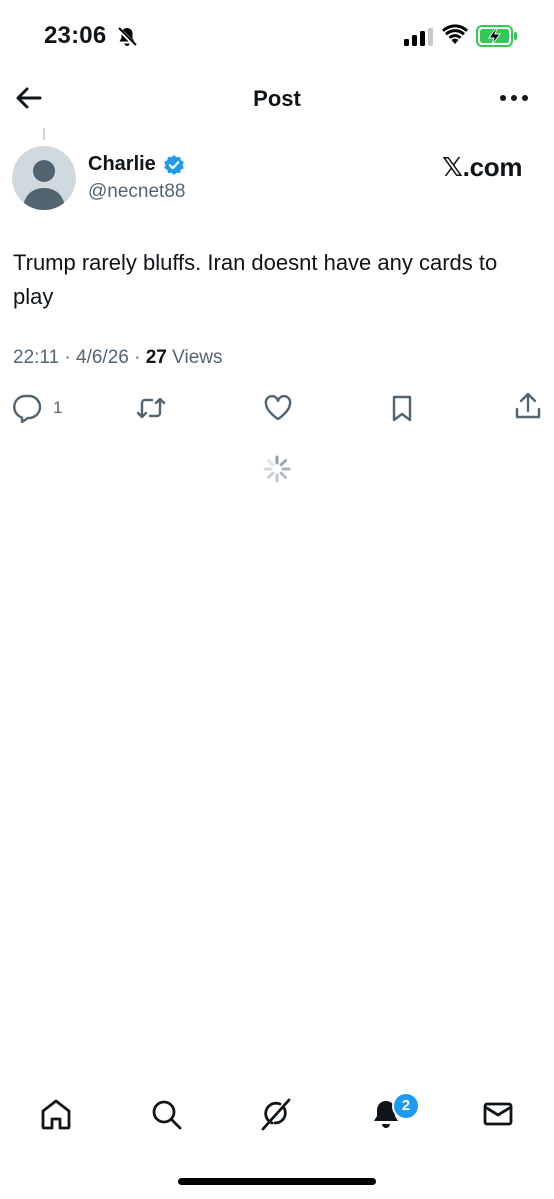 This screenshot has height=1199, width=554. I want to click on share-icon, so click(528, 406).